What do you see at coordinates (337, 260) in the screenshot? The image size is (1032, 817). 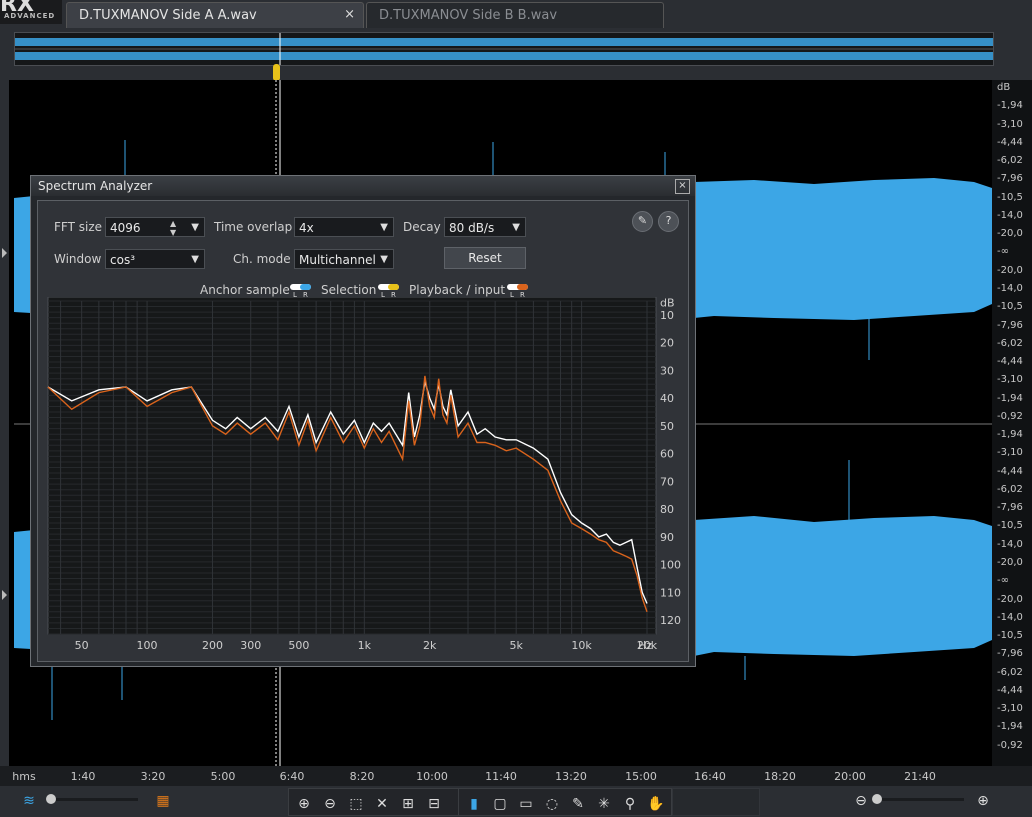 I see `ch-mode-value: Multichannel` at bounding box center [337, 260].